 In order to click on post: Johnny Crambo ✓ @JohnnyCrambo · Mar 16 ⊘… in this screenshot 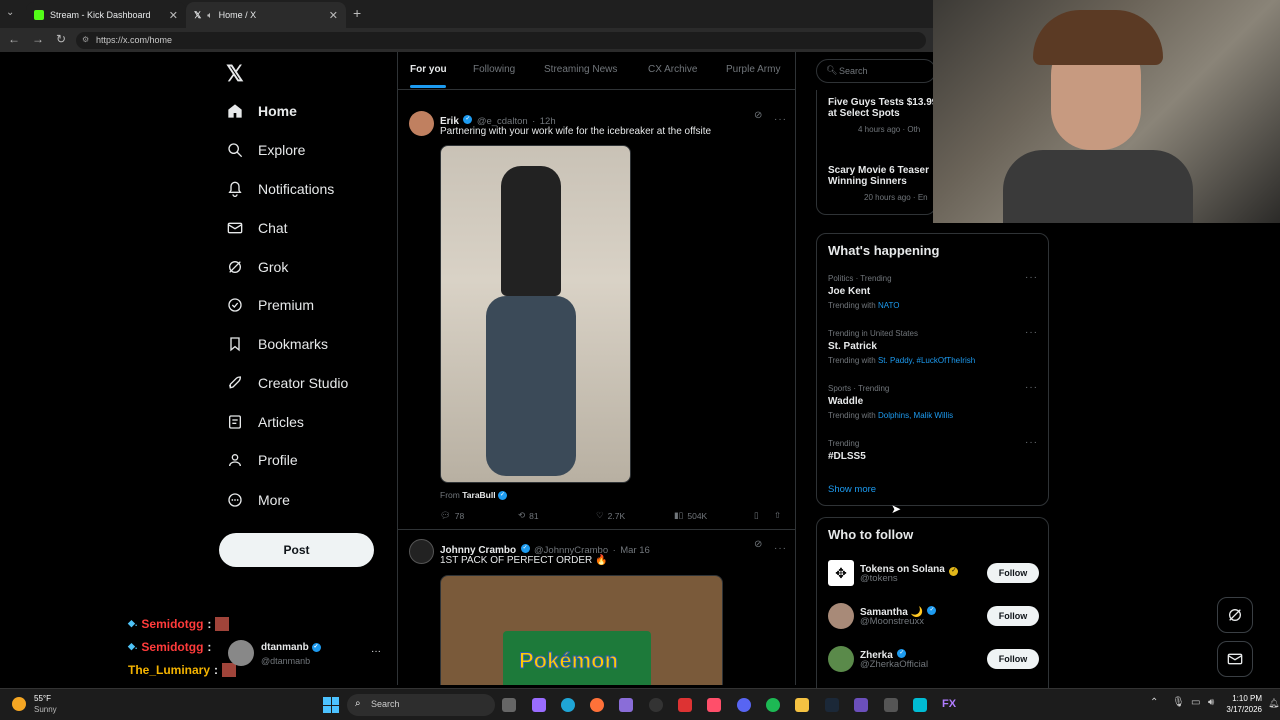, I will do `click(596, 608)`.